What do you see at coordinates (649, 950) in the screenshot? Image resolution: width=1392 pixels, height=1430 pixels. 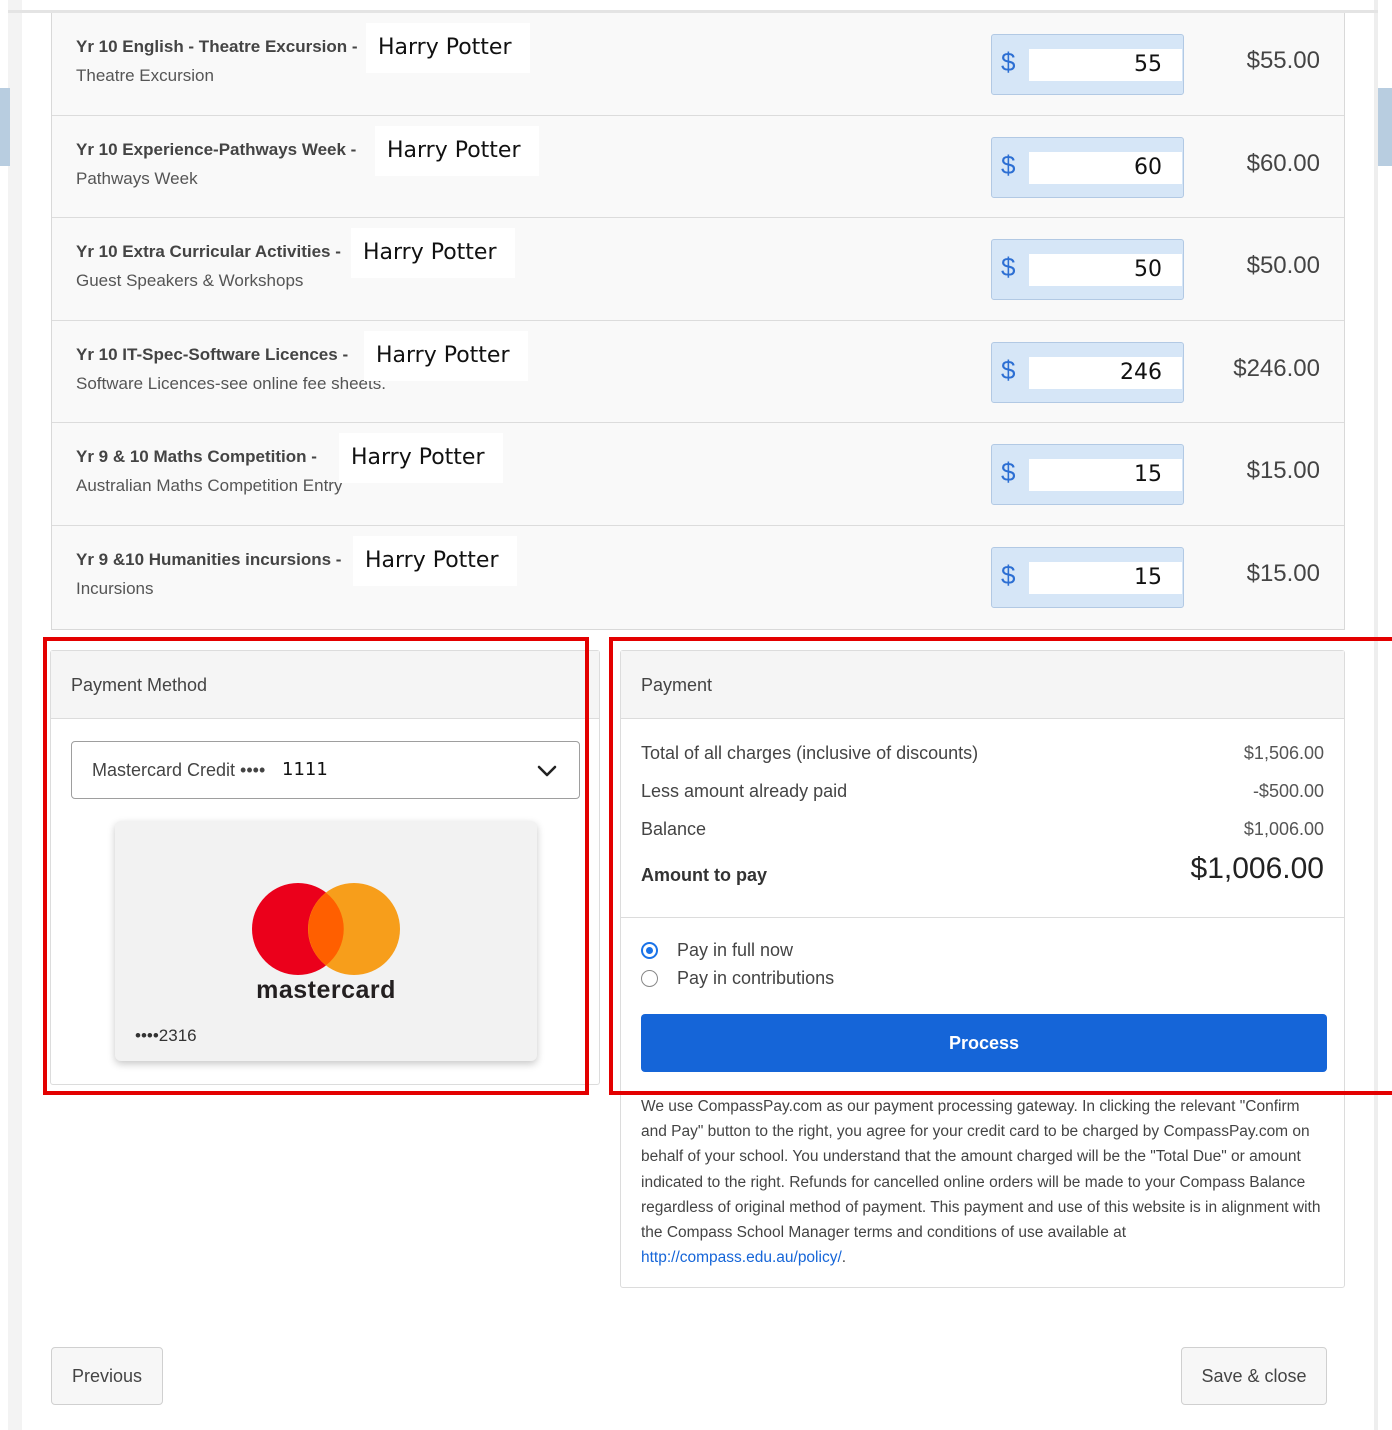 I see `radio-selected` at bounding box center [649, 950].